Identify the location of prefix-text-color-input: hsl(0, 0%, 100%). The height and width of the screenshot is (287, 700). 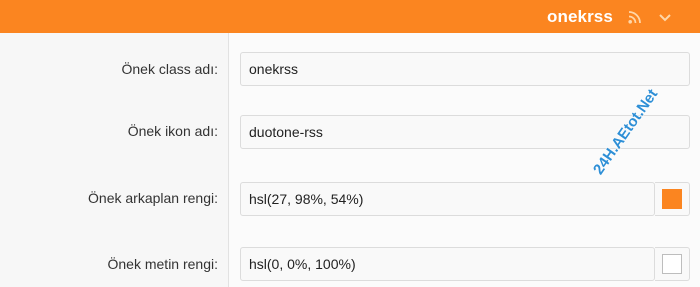
(447, 264).